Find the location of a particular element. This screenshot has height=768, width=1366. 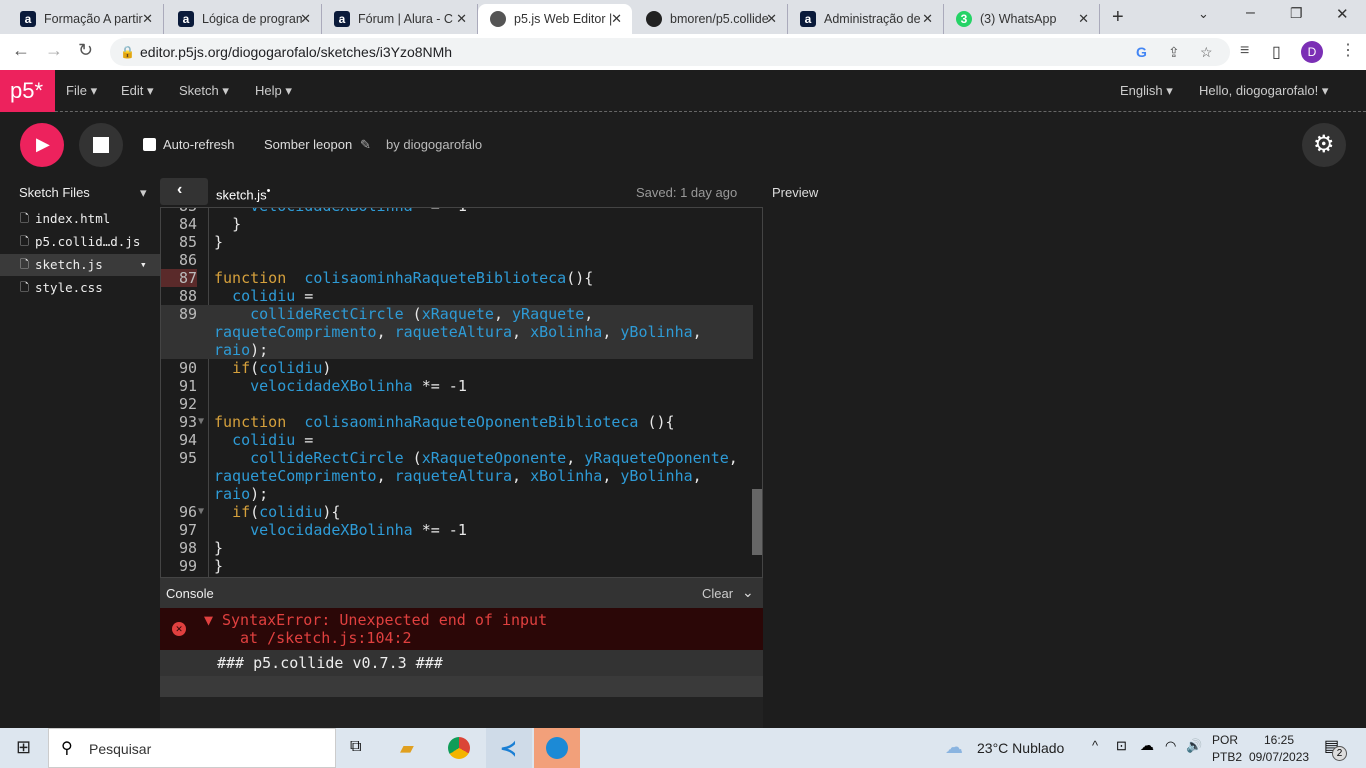

browser-tab: p5.js Web Editor | ✕ is located at coordinates (555, 19).